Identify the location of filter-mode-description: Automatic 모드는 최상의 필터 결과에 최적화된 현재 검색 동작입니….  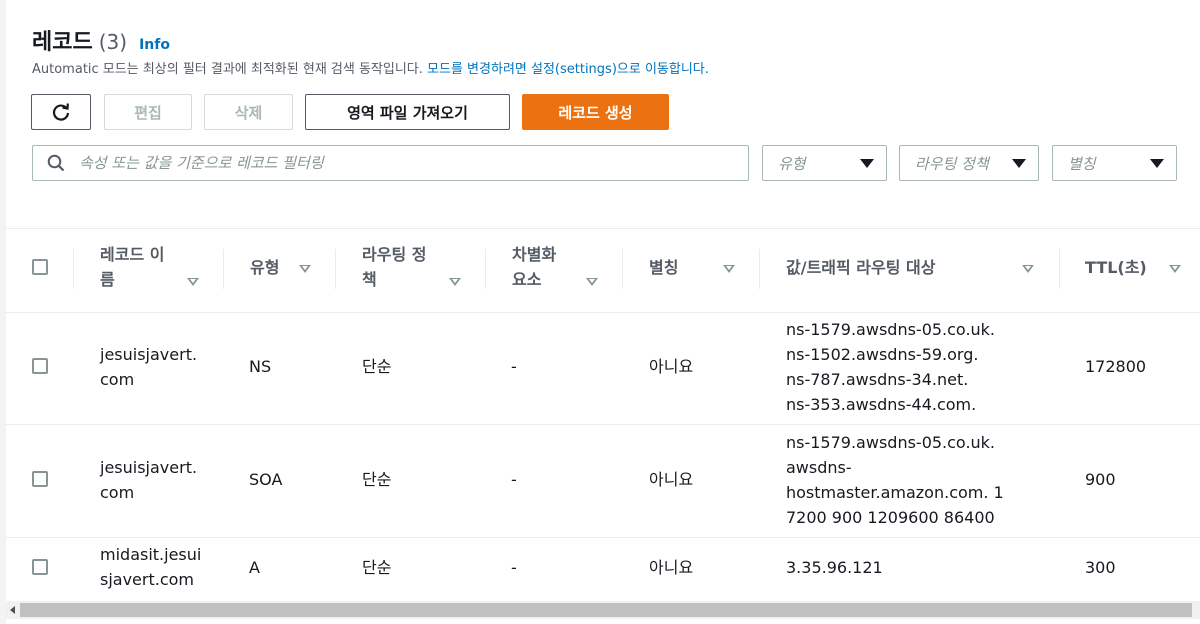
(370, 67).